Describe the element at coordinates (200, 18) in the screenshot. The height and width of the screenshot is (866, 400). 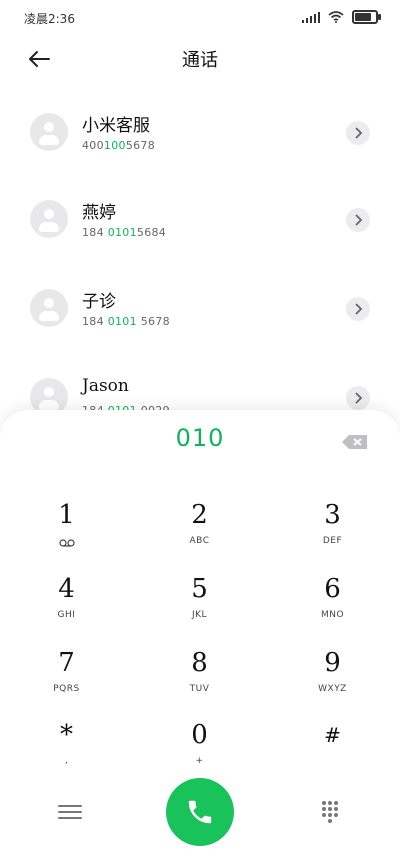
I see `status-bar: 凌晨2:36` at that location.